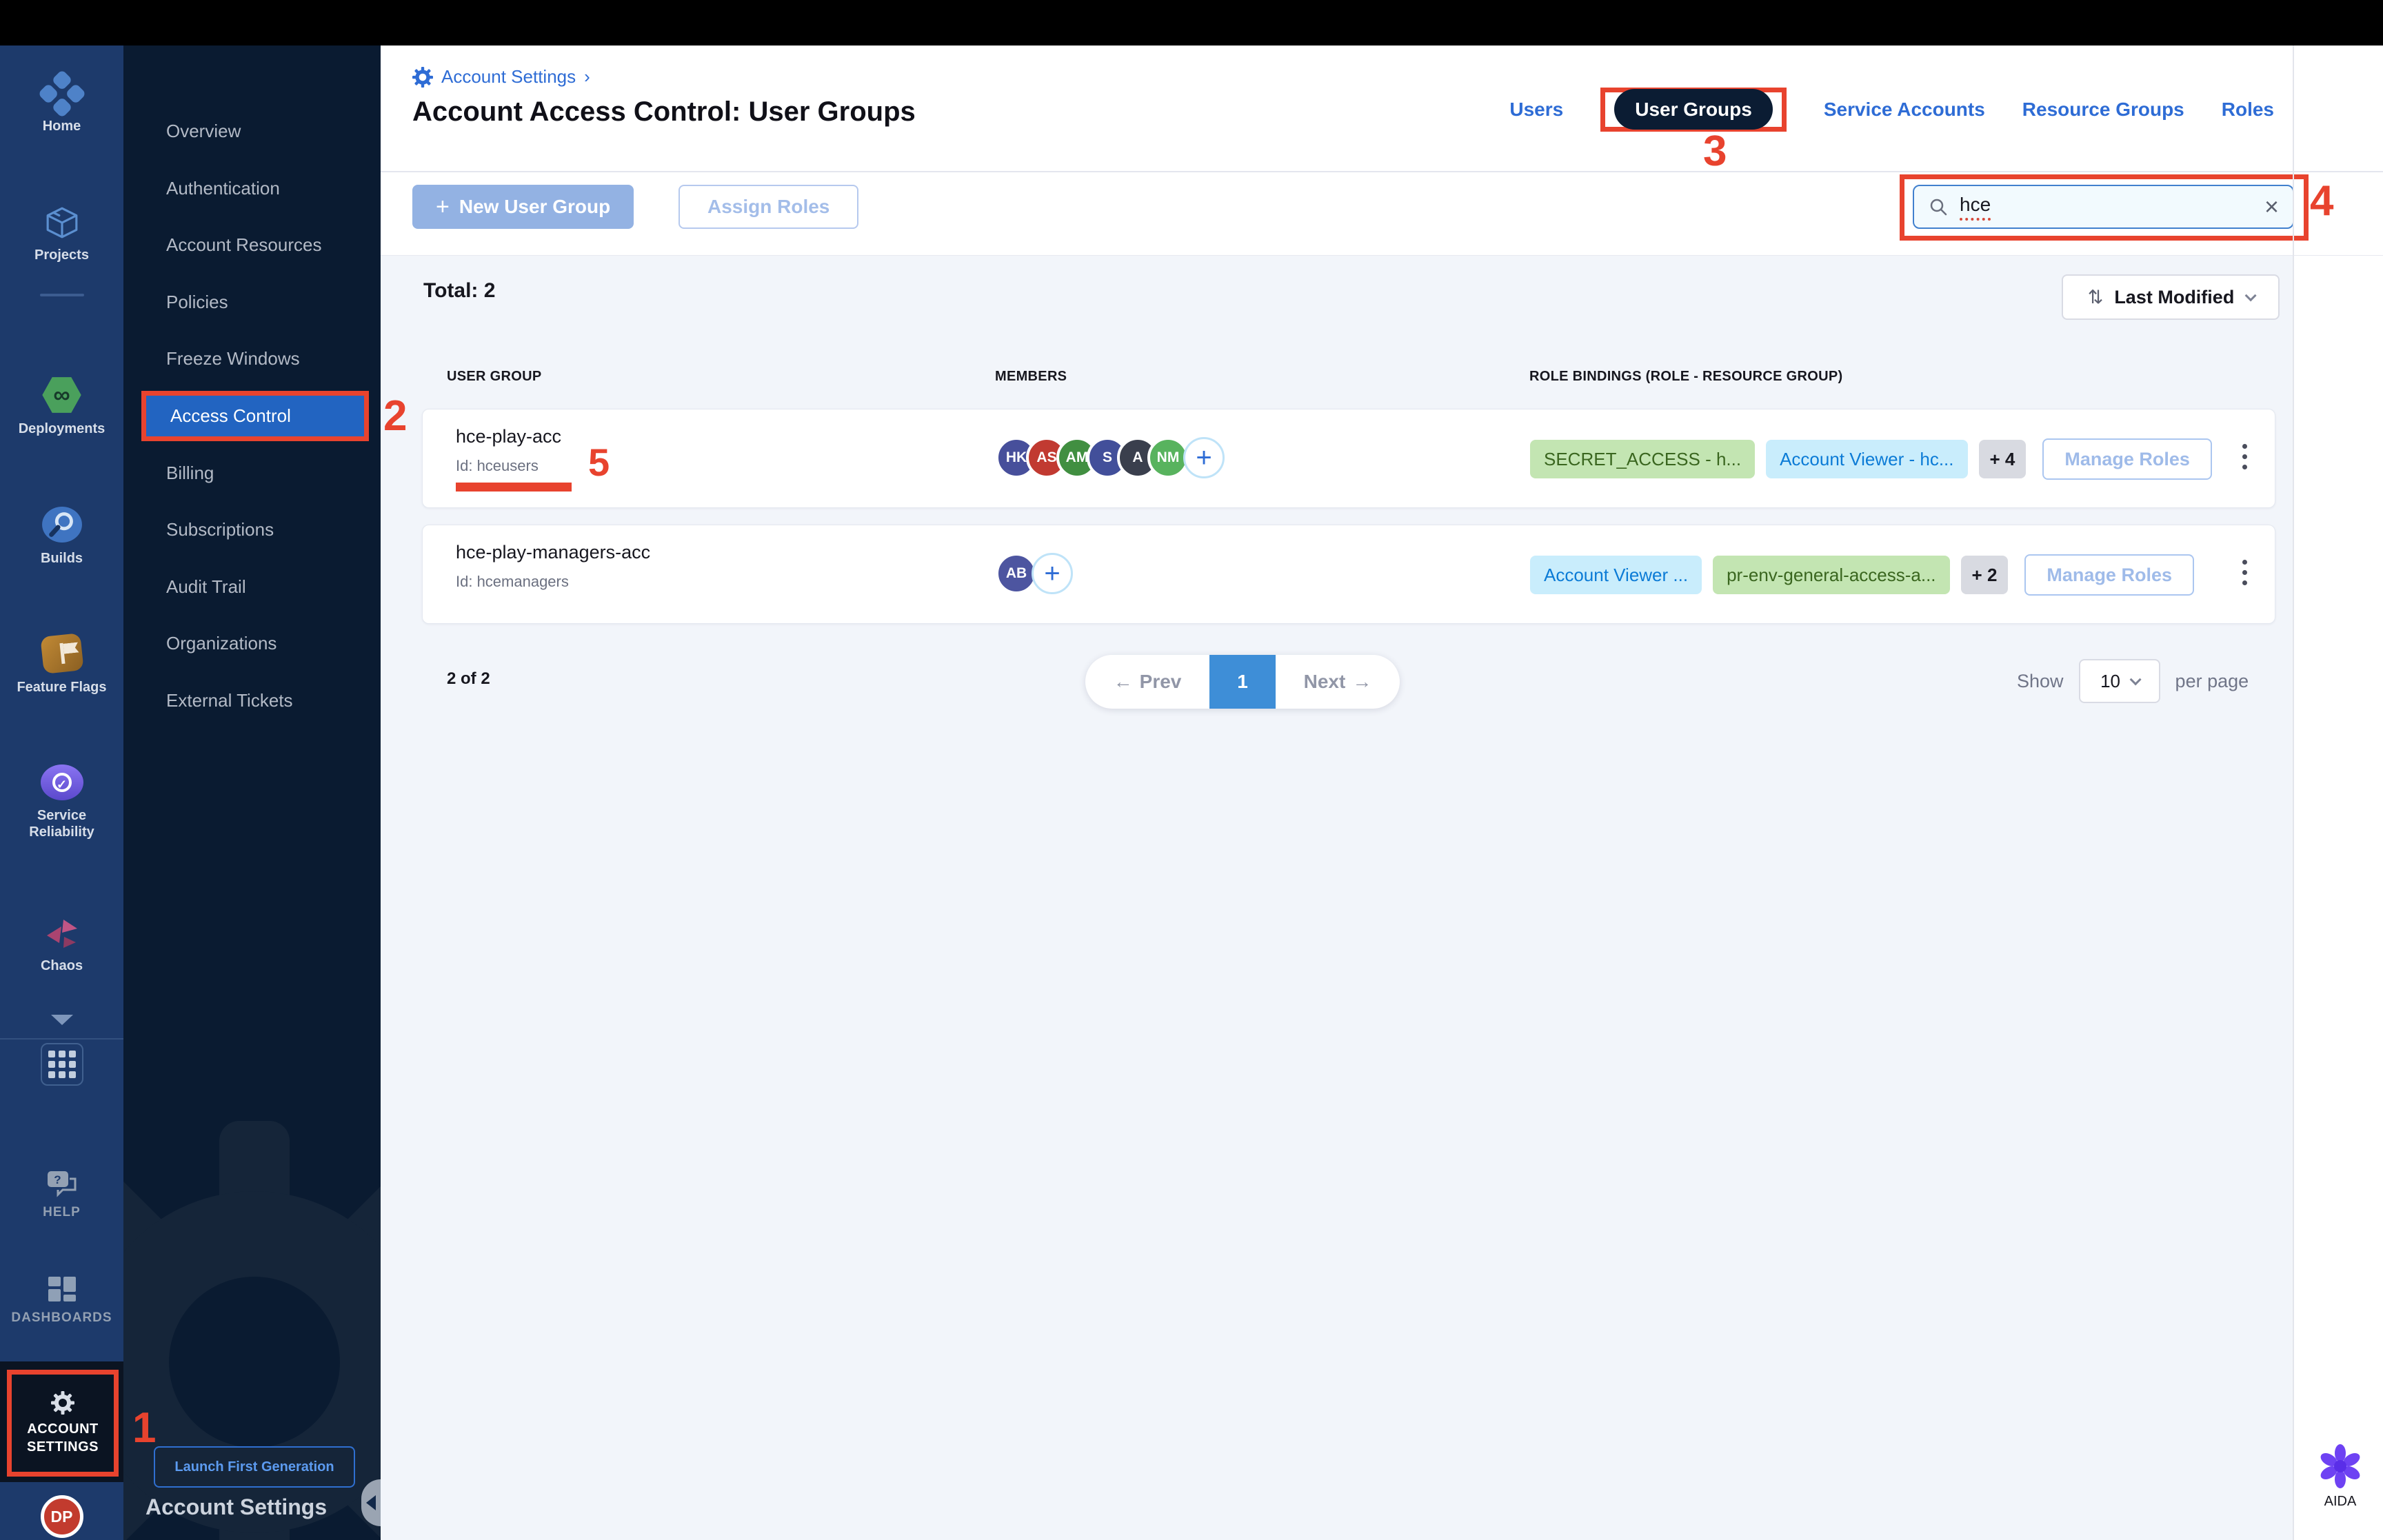  What do you see at coordinates (252, 701) in the screenshot?
I see `settings-item-external-tickets: External Tickets` at bounding box center [252, 701].